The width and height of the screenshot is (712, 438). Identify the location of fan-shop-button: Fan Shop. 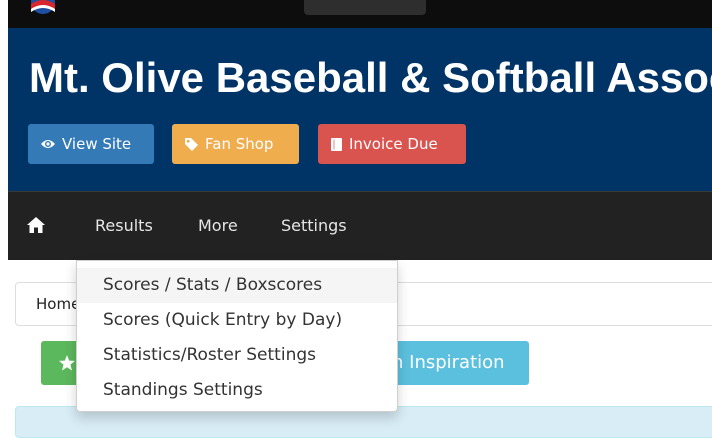
(235, 144).